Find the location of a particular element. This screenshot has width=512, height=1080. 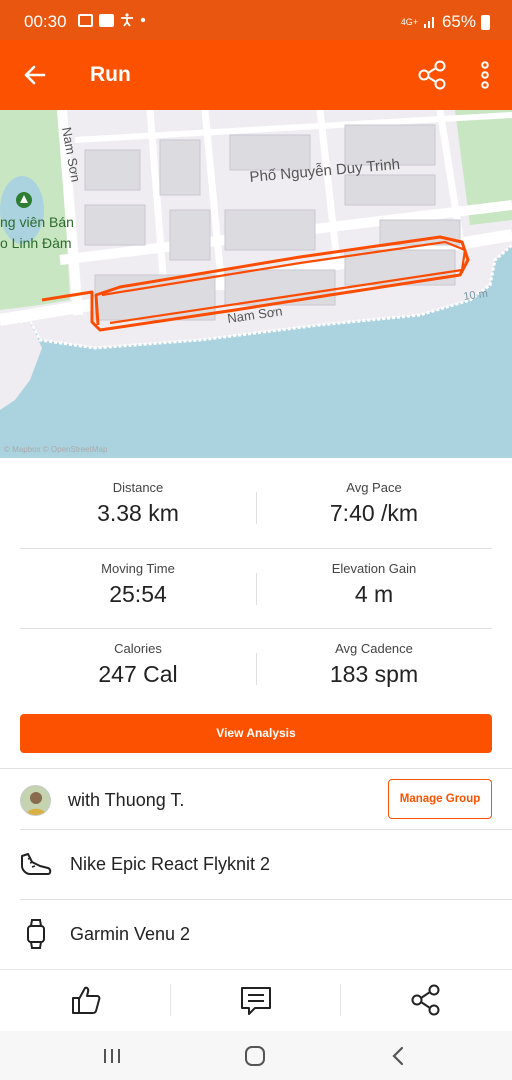

avatar is located at coordinates (35, 800).